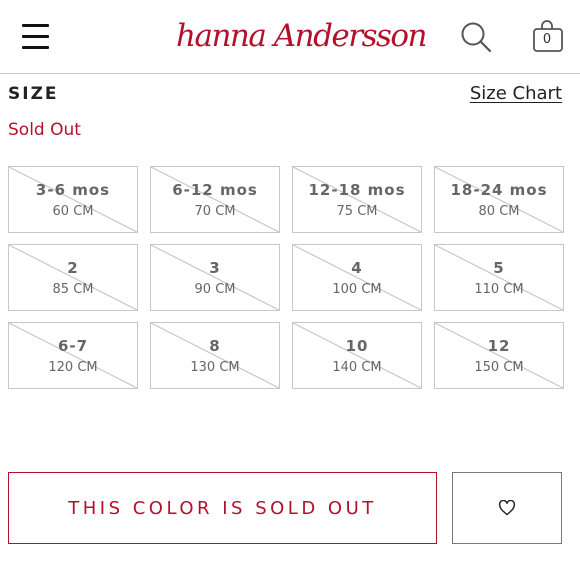  What do you see at coordinates (516, 93) in the screenshot?
I see `size-chart-link: Size Chart` at bounding box center [516, 93].